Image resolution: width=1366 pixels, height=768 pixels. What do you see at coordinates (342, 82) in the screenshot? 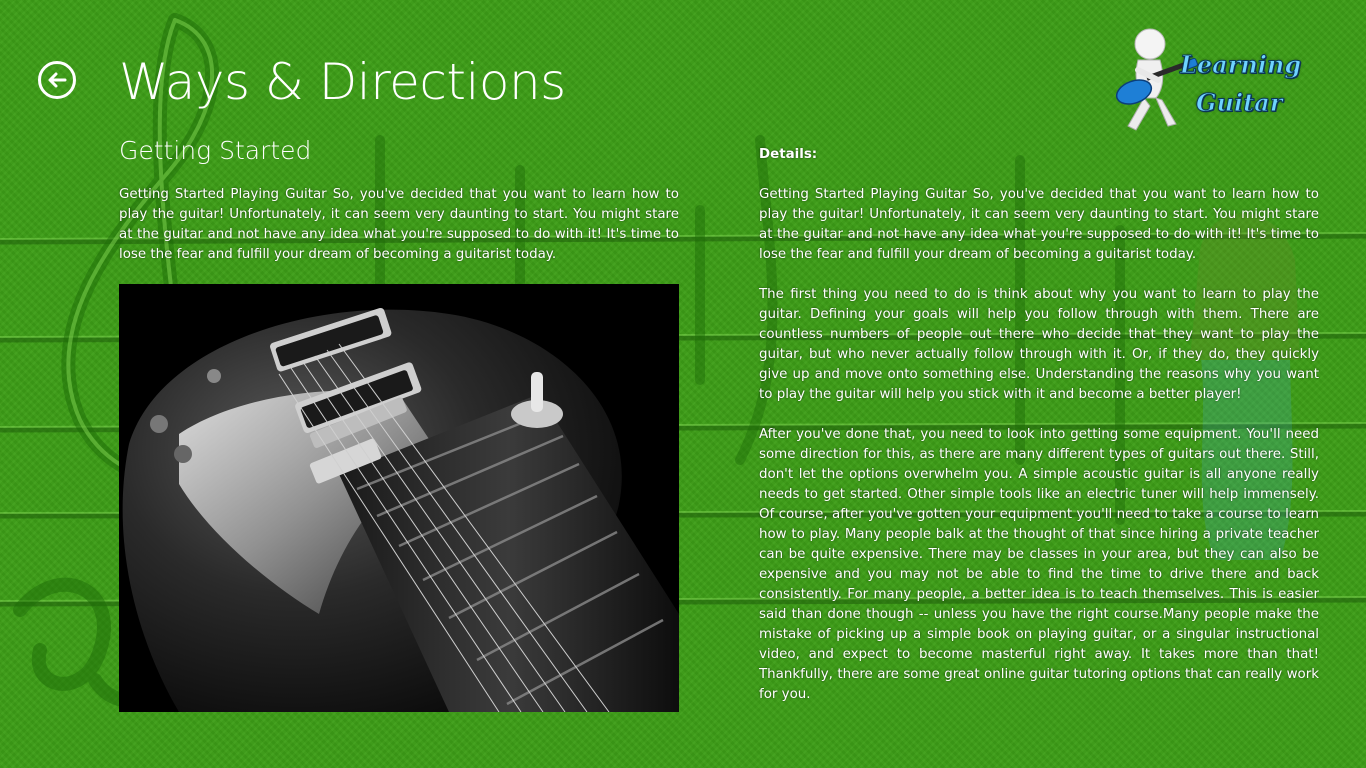
I see `page-title: Ways & Directions` at bounding box center [342, 82].